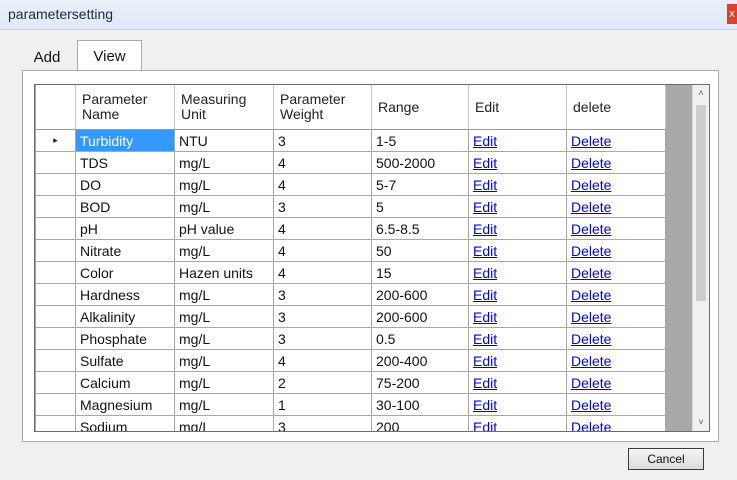 Image resolution: width=737 pixels, height=480 pixels. I want to click on scroll-thumb, so click(701, 203).